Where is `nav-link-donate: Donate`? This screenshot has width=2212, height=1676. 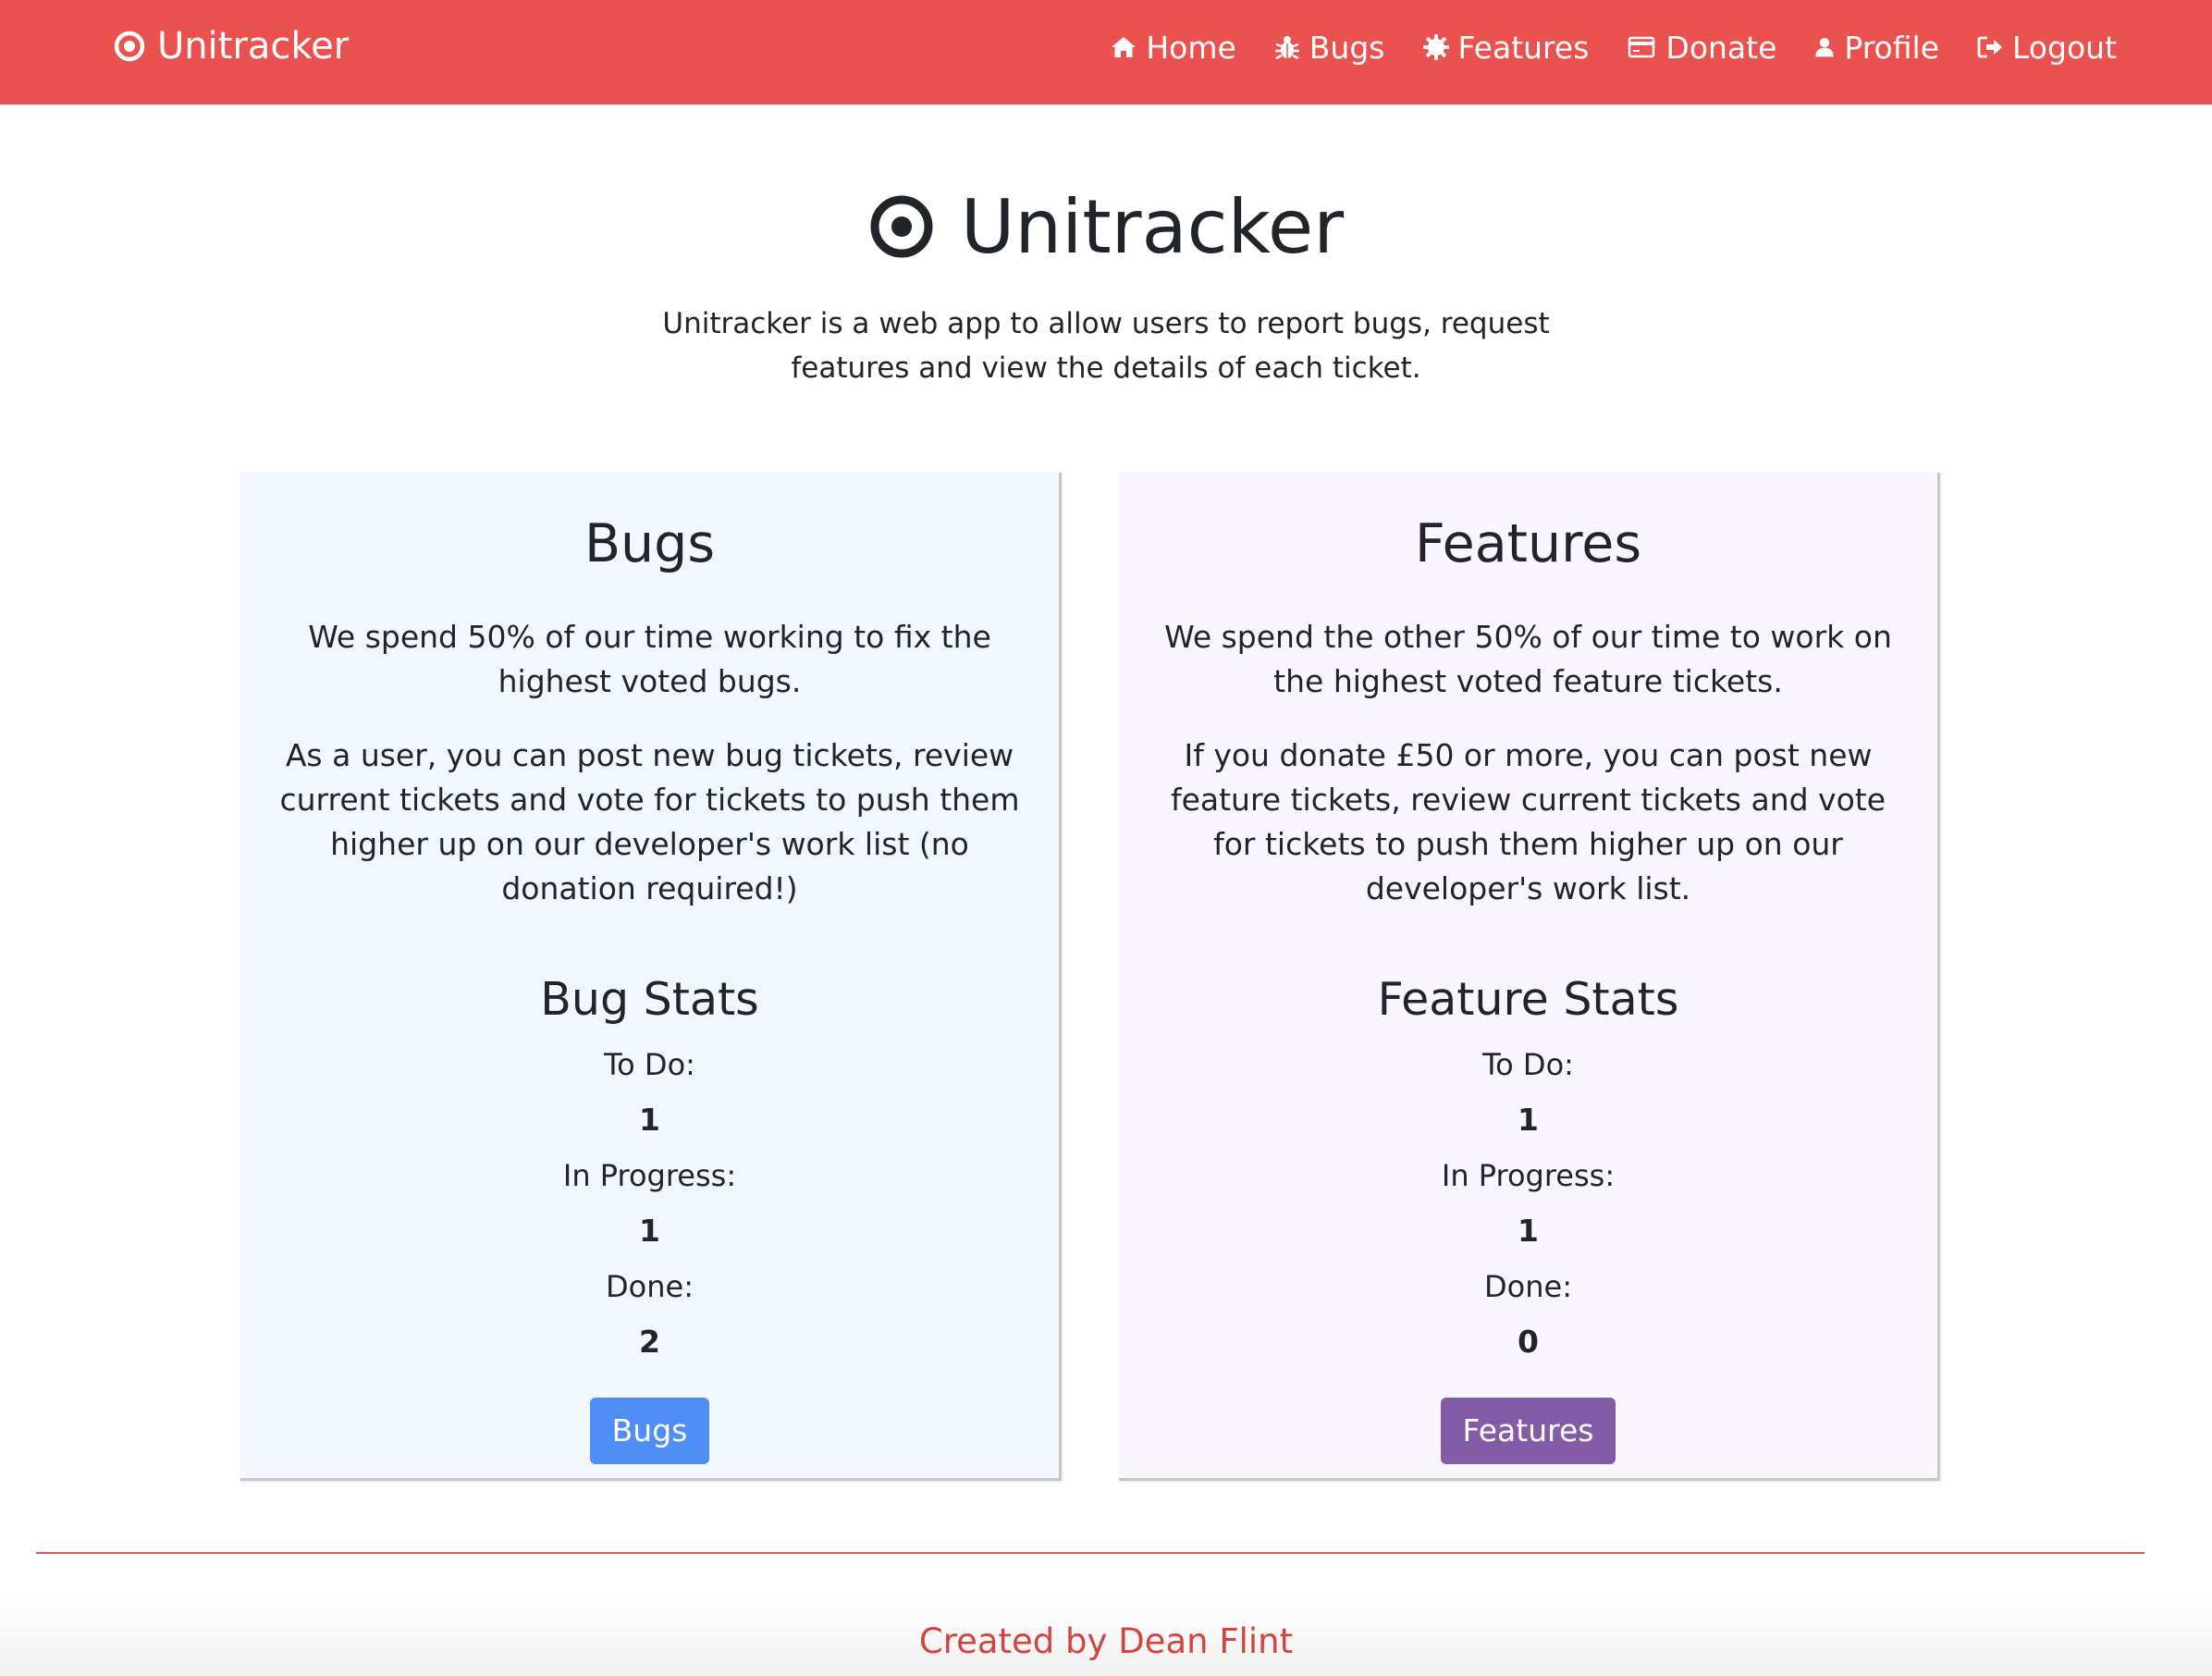 nav-link-donate: Donate is located at coordinates (1701, 48).